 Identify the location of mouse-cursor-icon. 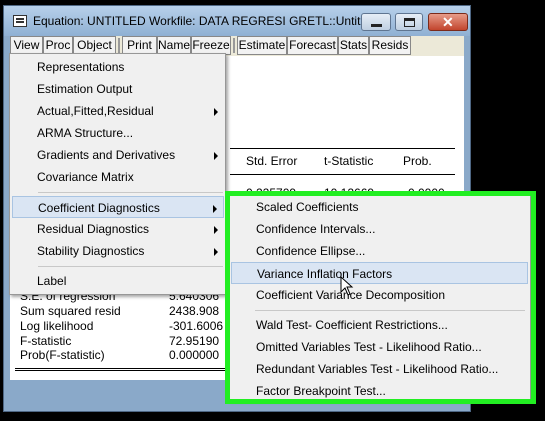
(347, 286).